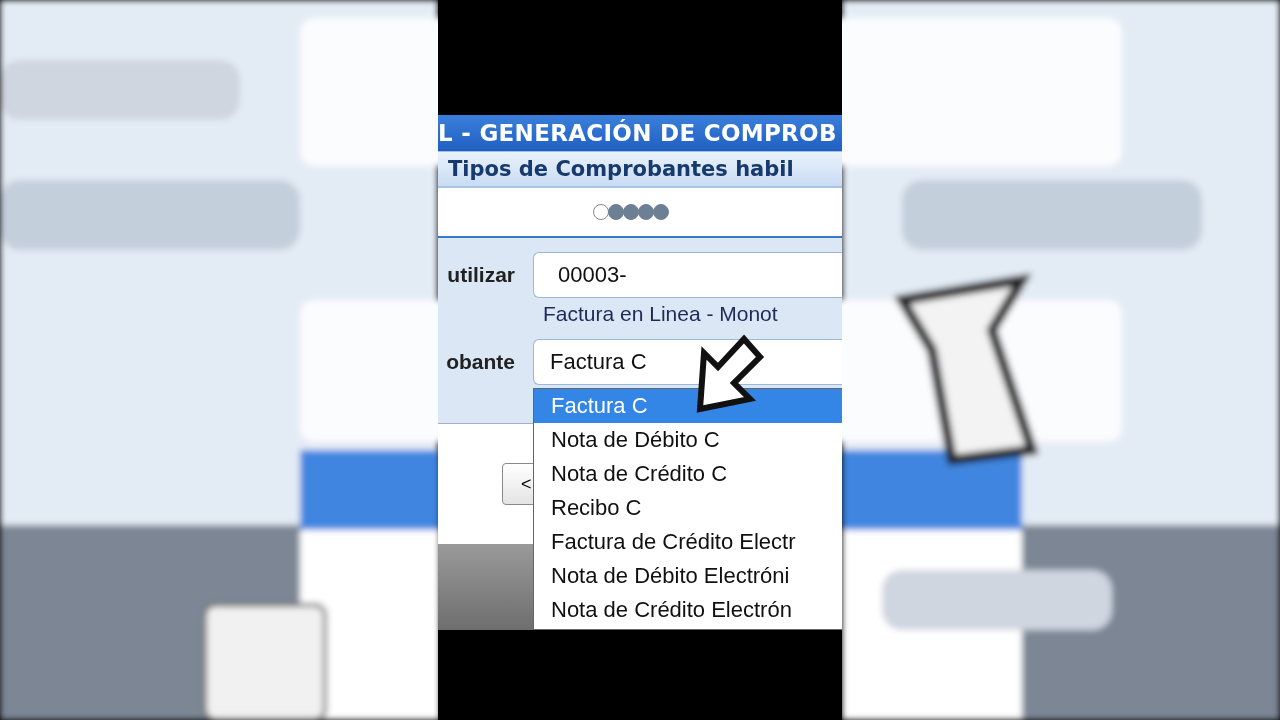 The height and width of the screenshot is (720, 1280). I want to click on field-label: obante, so click(481, 362).